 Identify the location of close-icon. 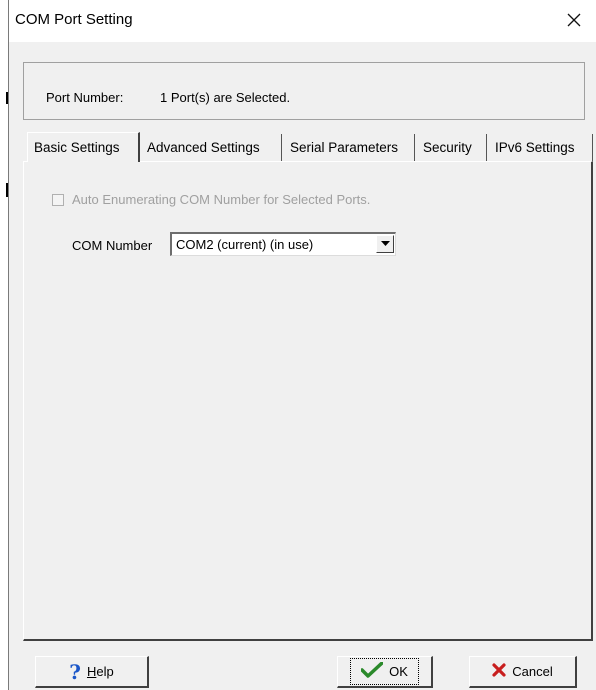
(574, 21).